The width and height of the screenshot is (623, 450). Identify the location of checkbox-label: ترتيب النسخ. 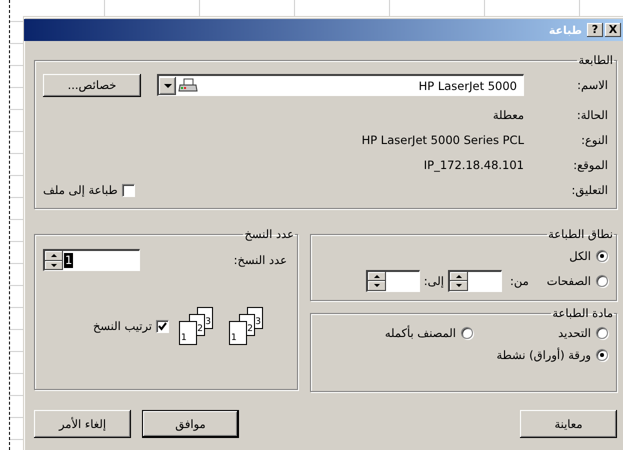
(122, 326).